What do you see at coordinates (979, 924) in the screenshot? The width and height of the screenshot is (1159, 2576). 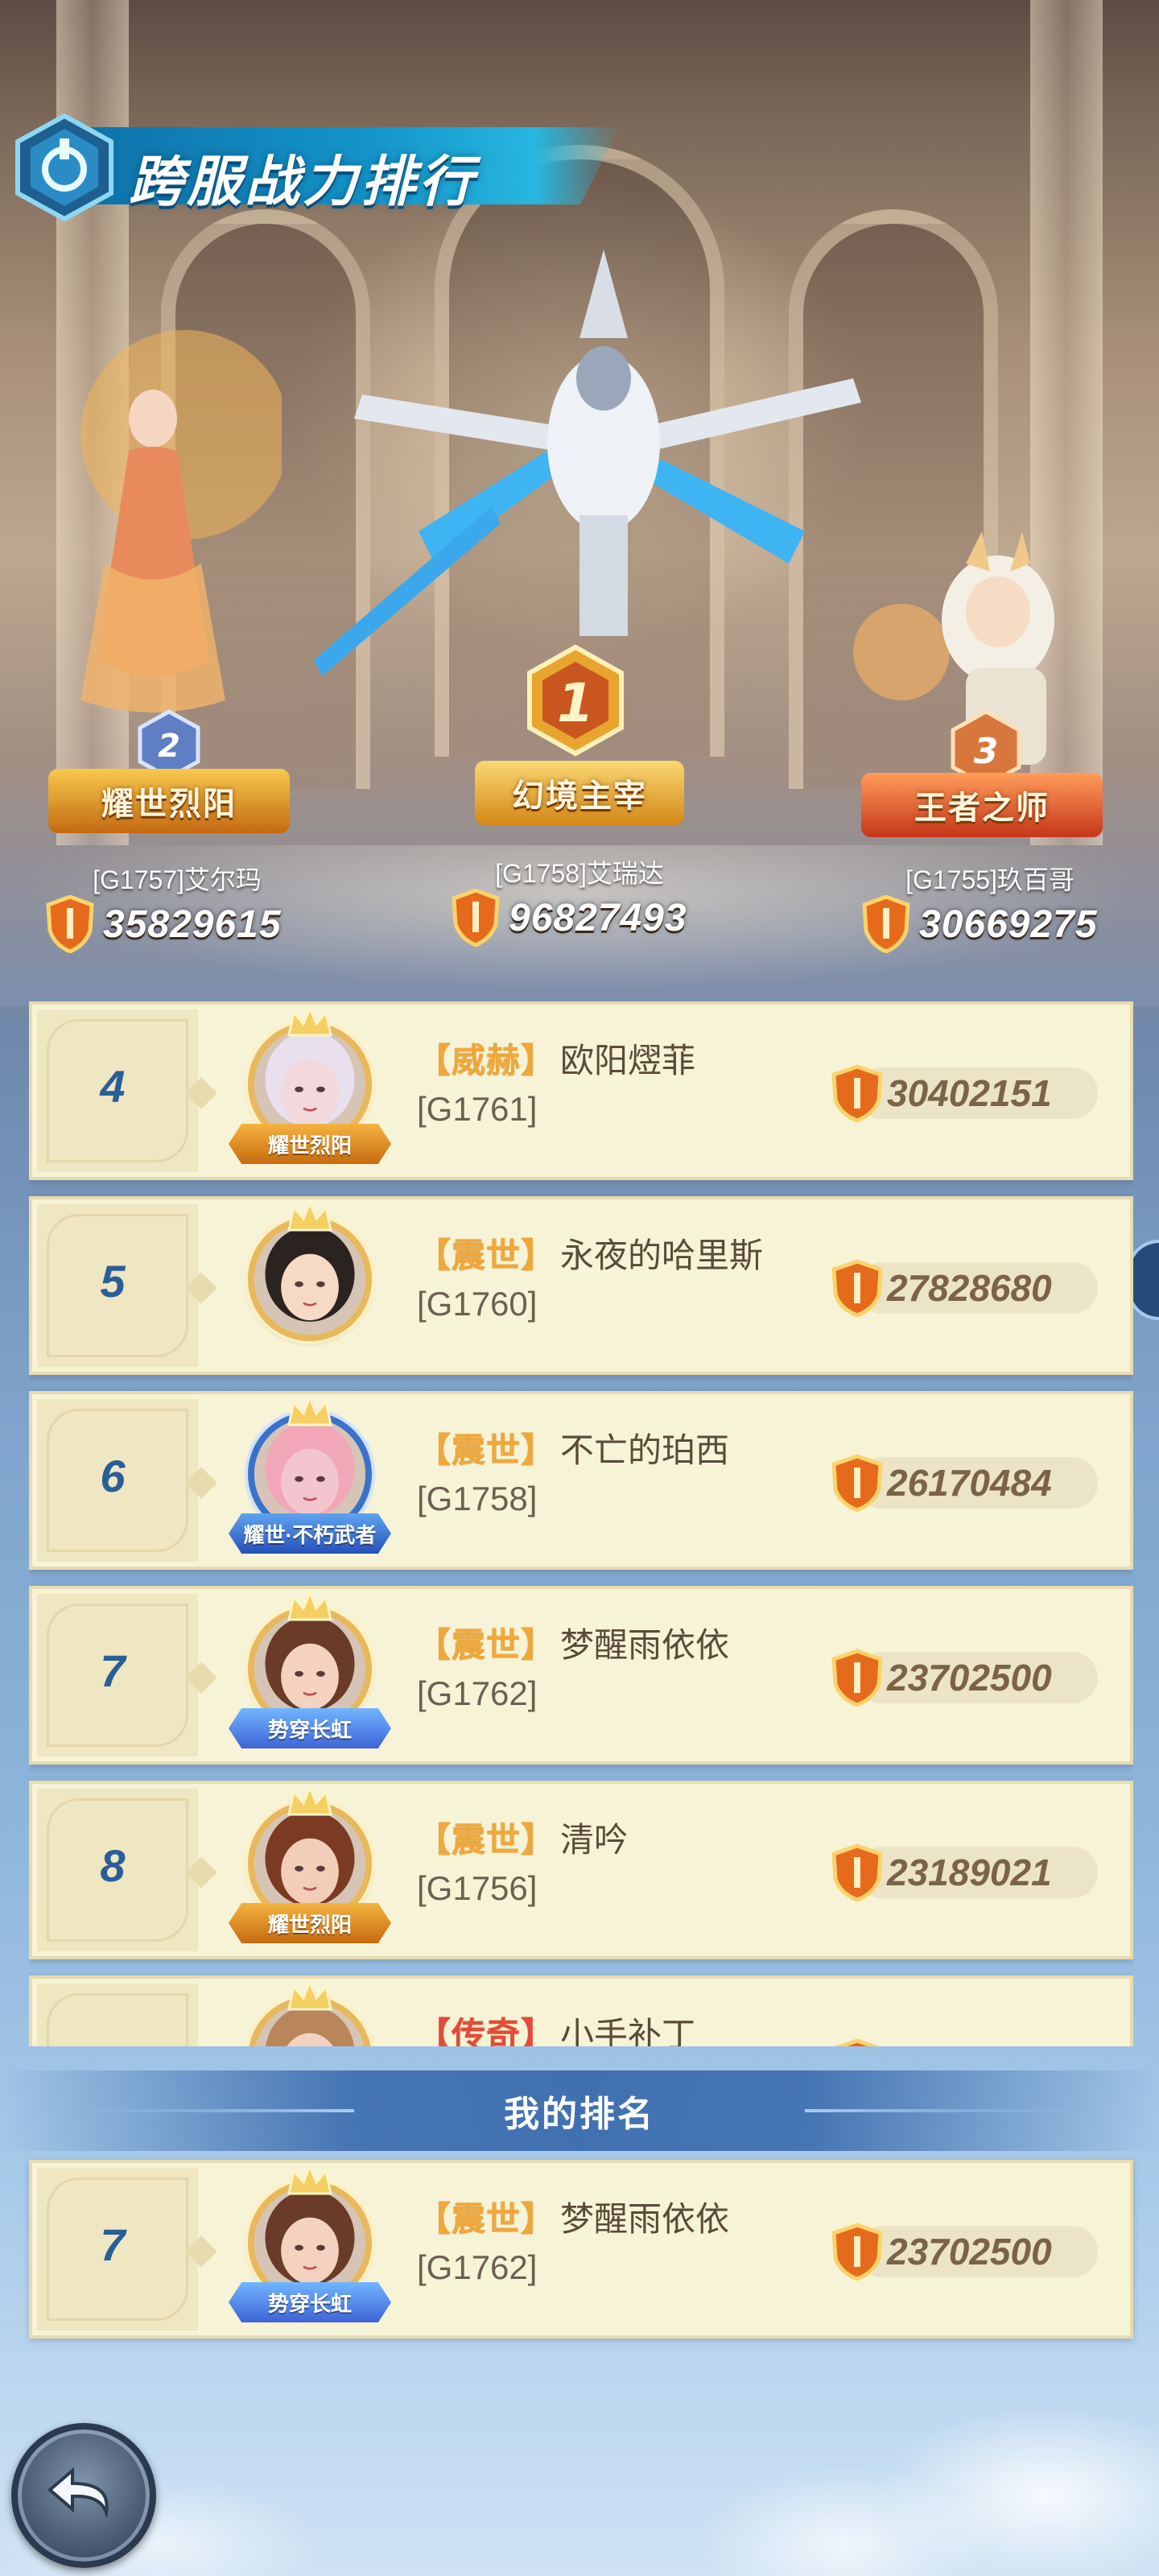 I see `rank-3-power: 30669275` at bounding box center [979, 924].